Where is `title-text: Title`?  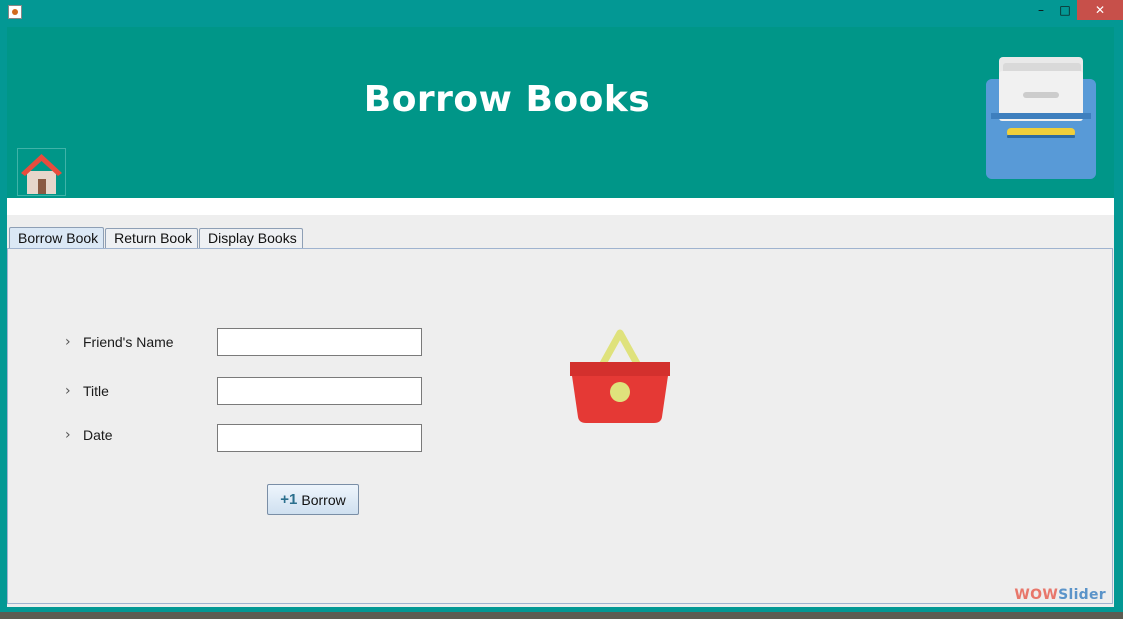
title-text: Title is located at coordinates (96, 391).